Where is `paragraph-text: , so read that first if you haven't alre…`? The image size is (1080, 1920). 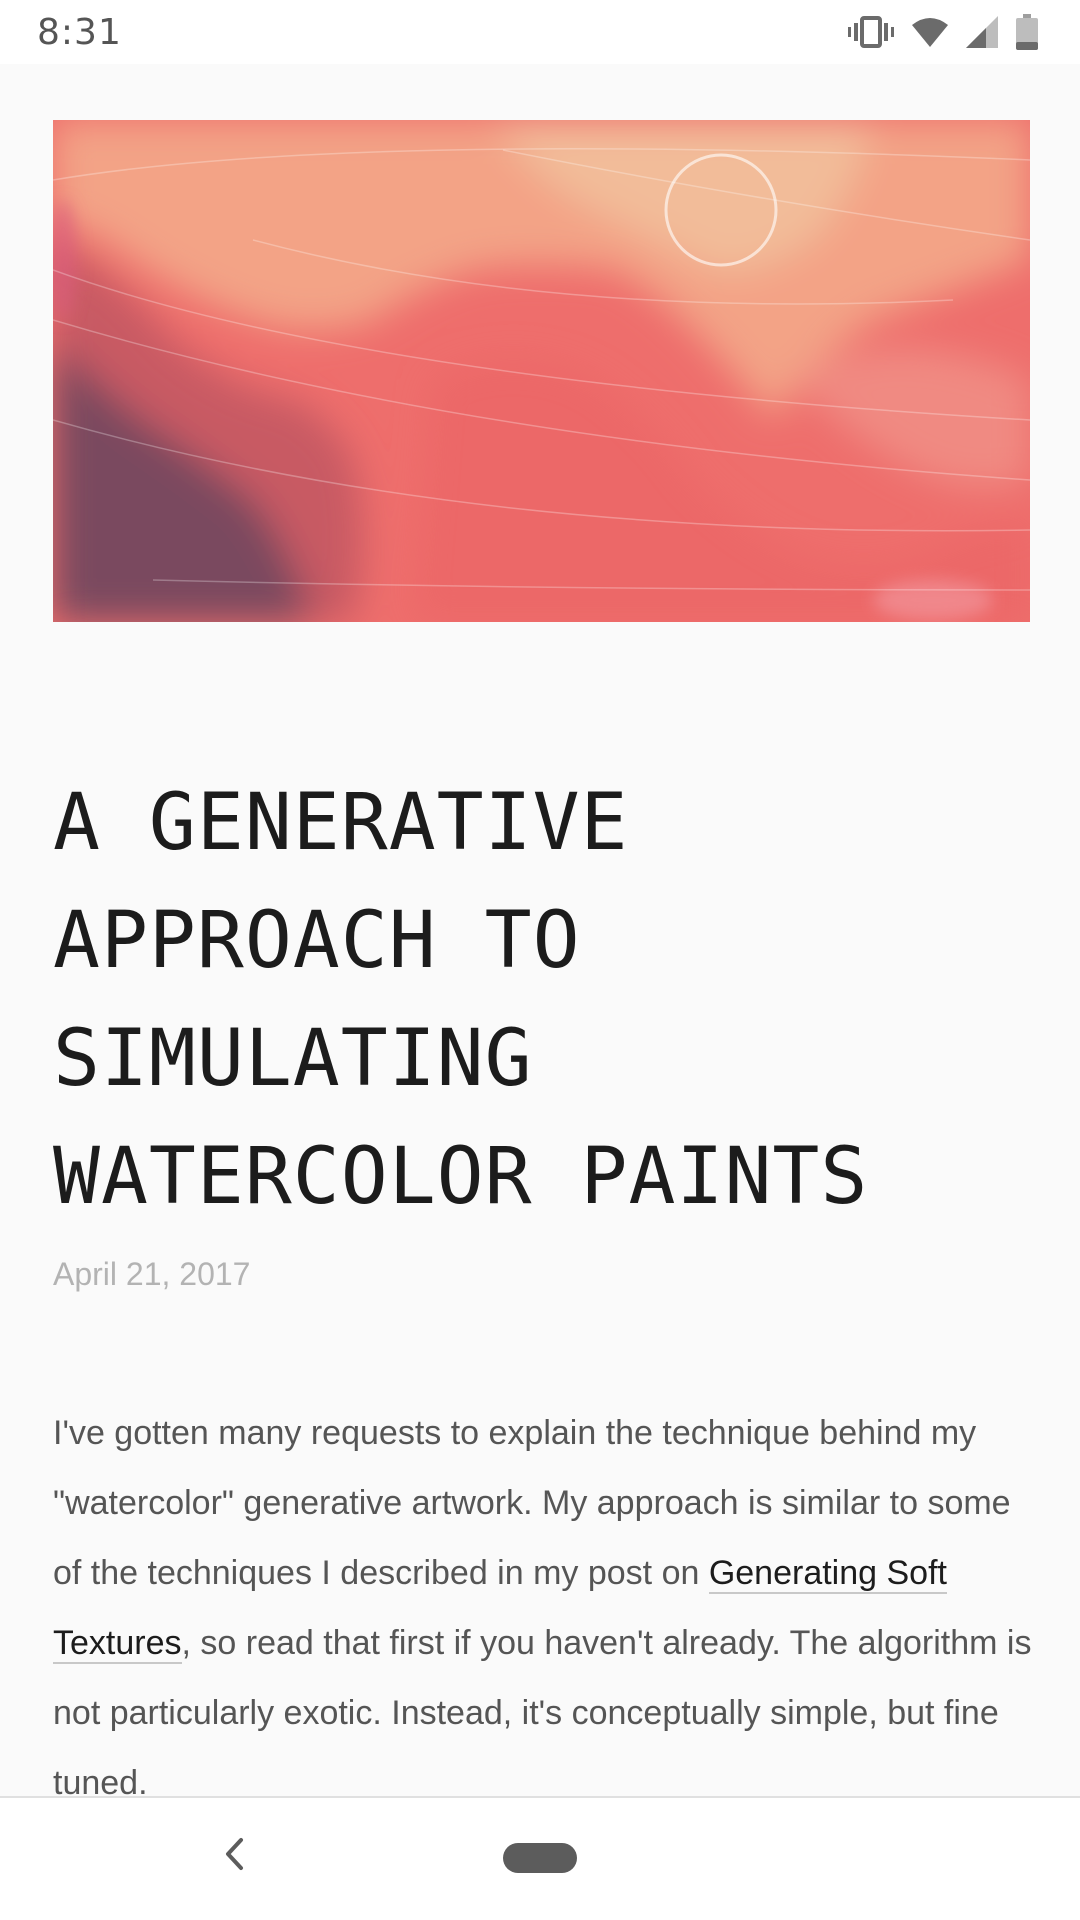 paragraph-text: , so read that first if you haven't alre… is located at coordinates (542, 1710).